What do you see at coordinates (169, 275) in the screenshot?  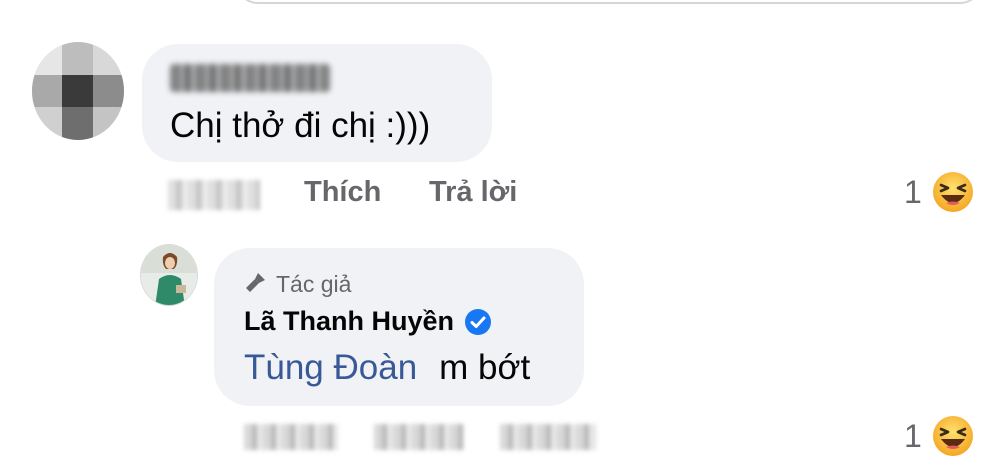 I see `reply-author-avatar` at bounding box center [169, 275].